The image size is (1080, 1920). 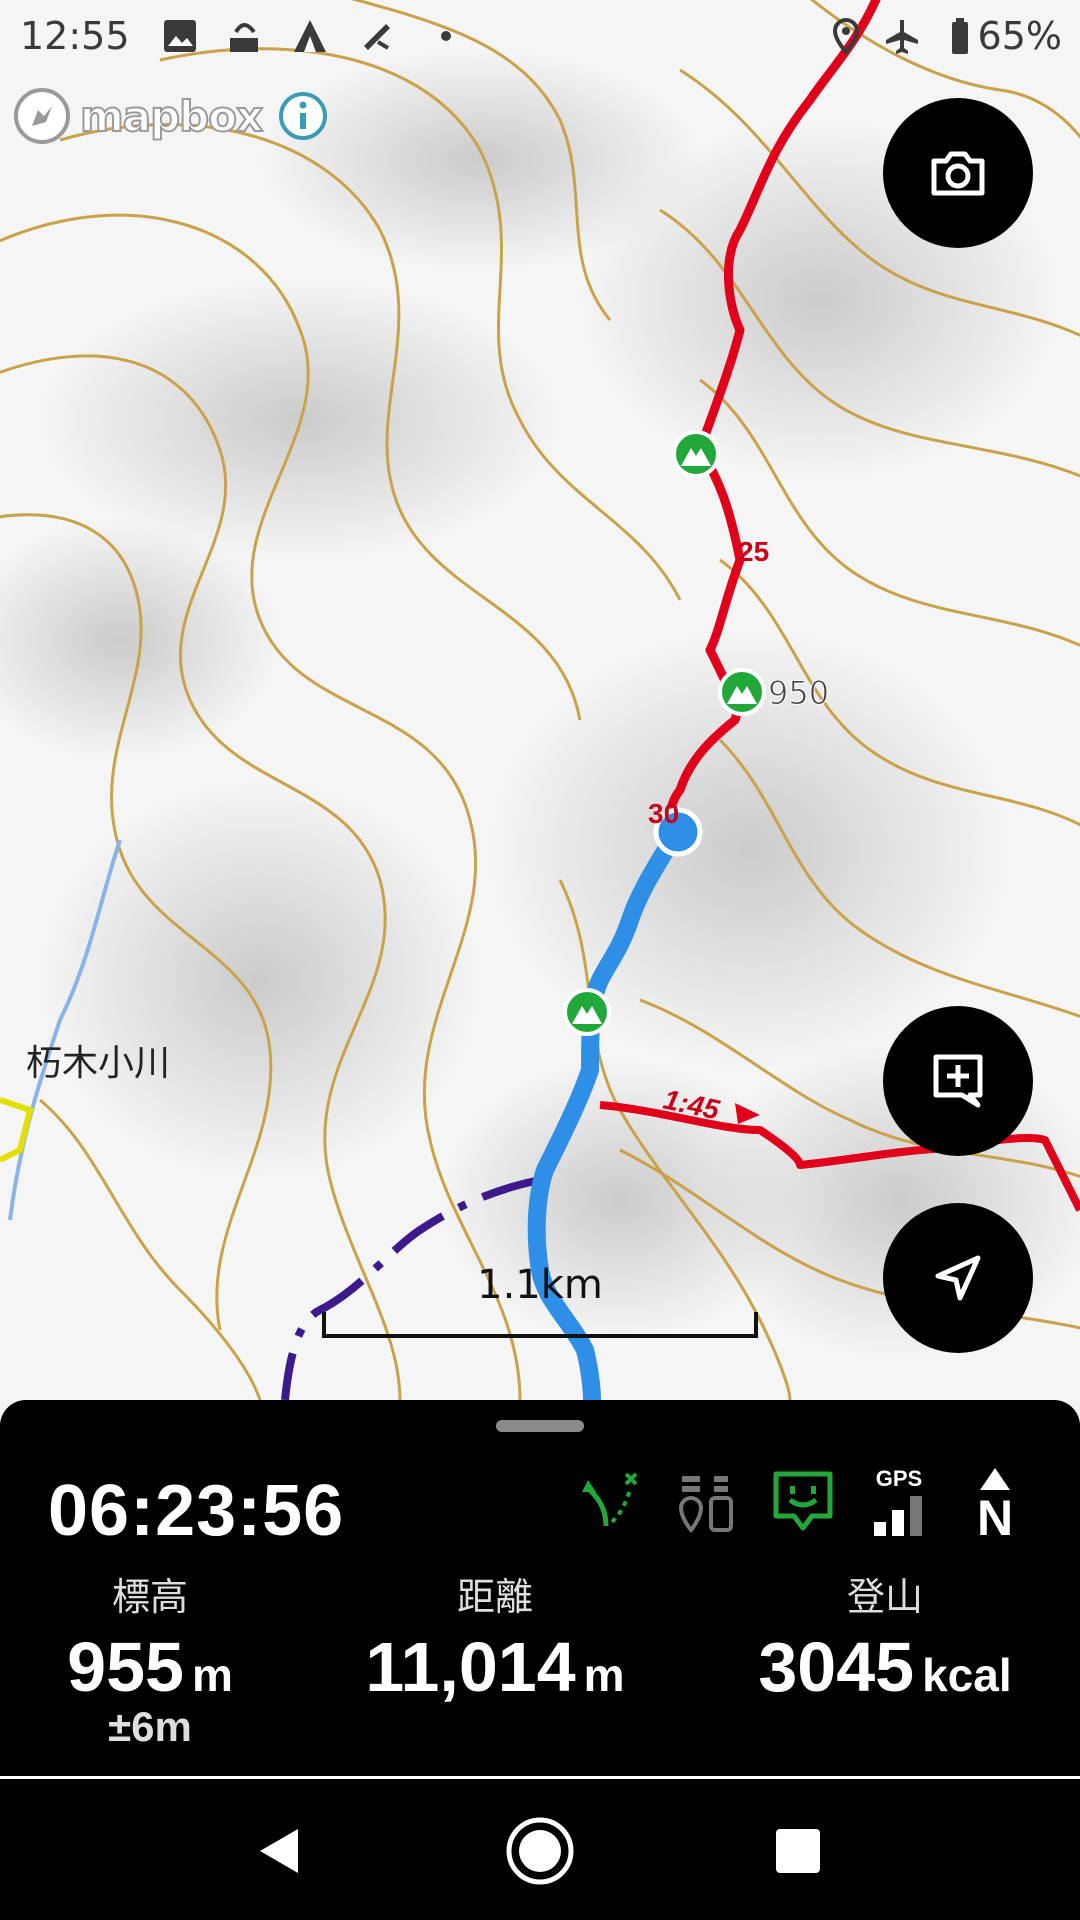 What do you see at coordinates (540, 38) in the screenshot?
I see `status-bar: 12:55 65%` at bounding box center [540, 38].